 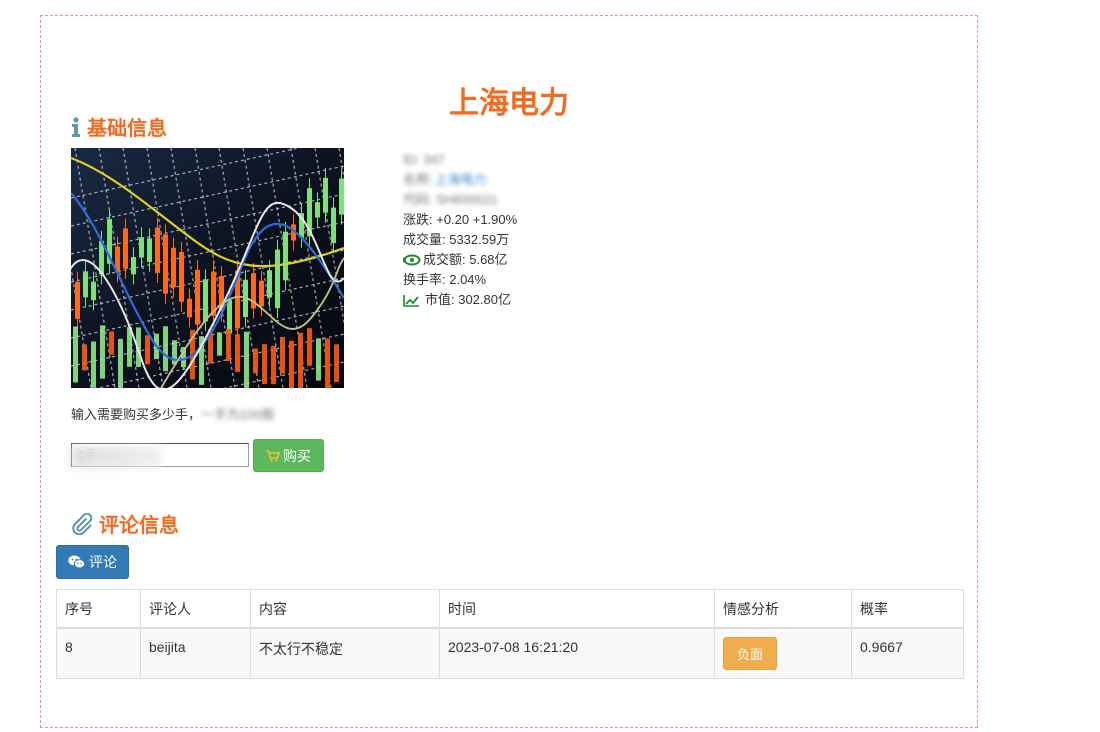 What do you see at coordinates (468, 299) in the screenshot?
I see `stock-market-cap: 市值: 302.80亿` at bounding box center [468, 299].